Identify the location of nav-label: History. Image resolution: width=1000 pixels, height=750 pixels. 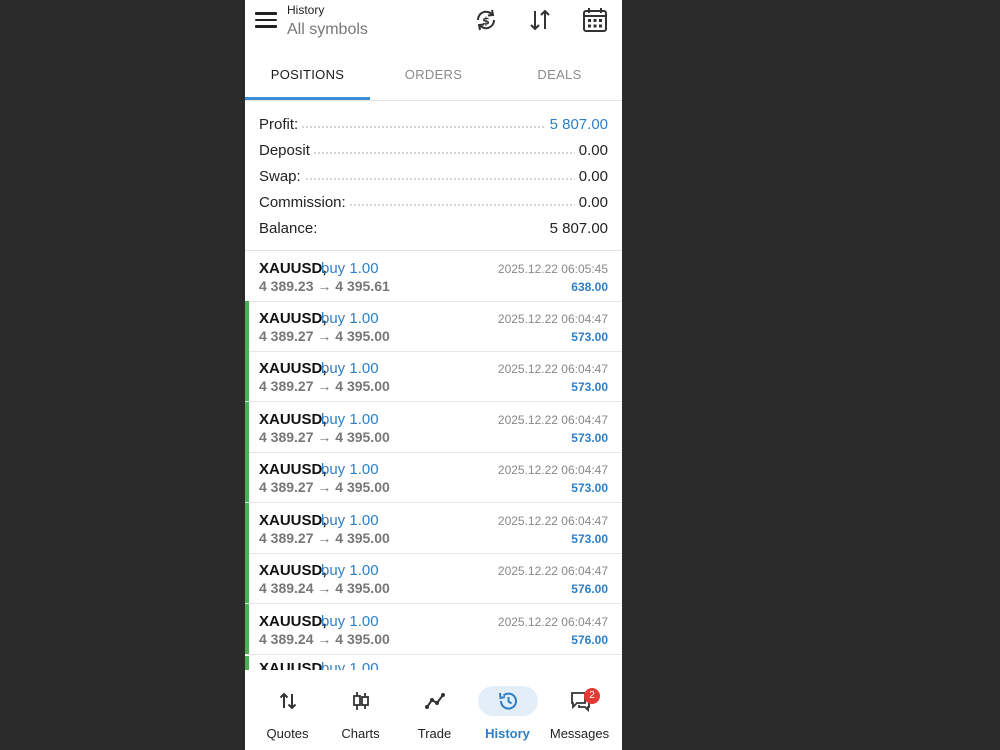
(507, 733).